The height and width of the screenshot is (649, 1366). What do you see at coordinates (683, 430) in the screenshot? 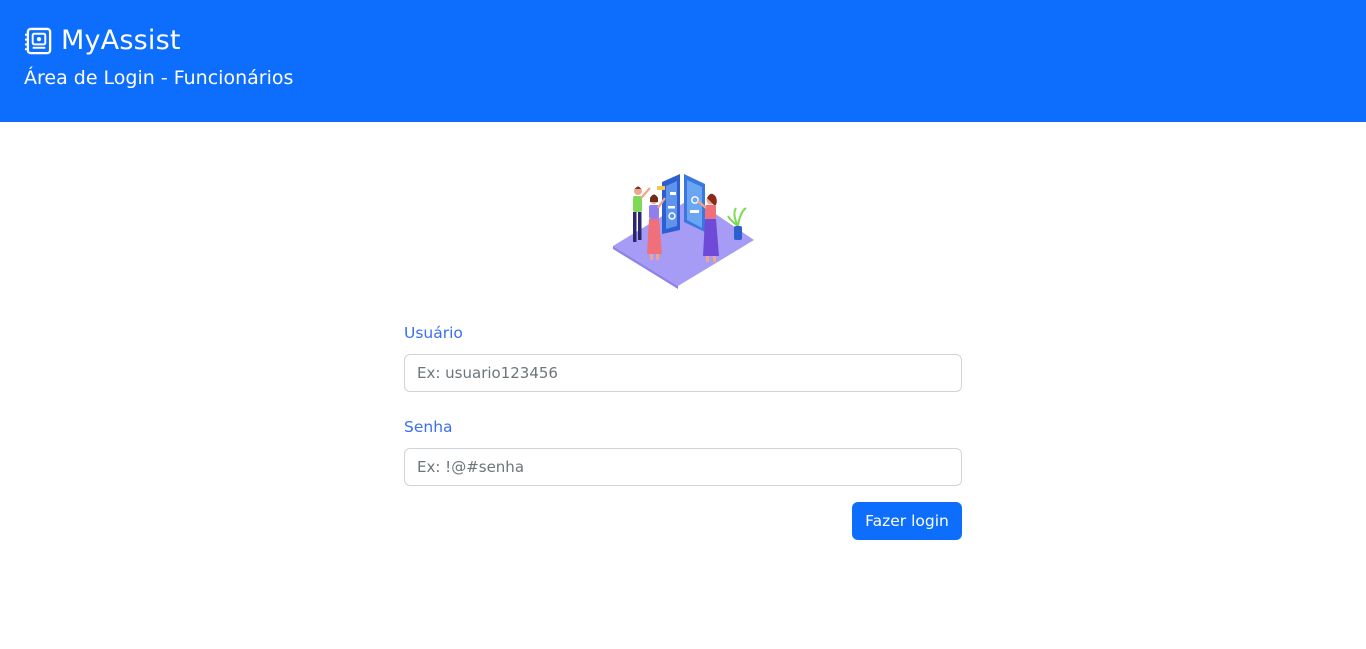
I see `login-form: Usuário Senha Fazer login` at bounding box center [683, 430].